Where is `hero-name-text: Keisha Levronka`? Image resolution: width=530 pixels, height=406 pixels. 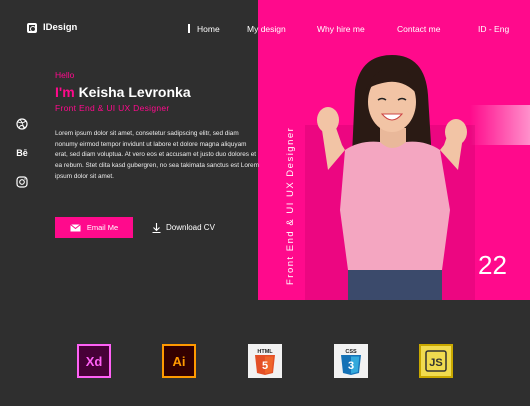
hero-name-text: Keisha Levronka is located at coordinates (134, 92).